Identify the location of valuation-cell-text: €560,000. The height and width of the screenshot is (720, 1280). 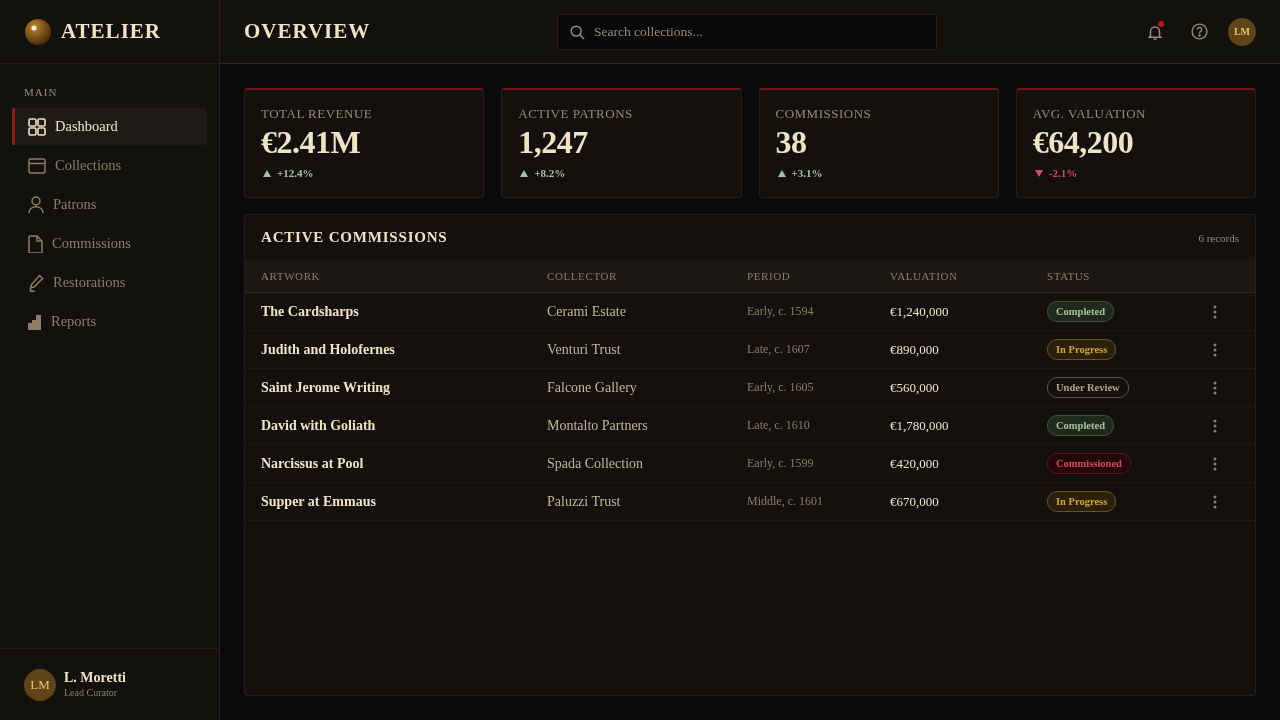
(915, 387).